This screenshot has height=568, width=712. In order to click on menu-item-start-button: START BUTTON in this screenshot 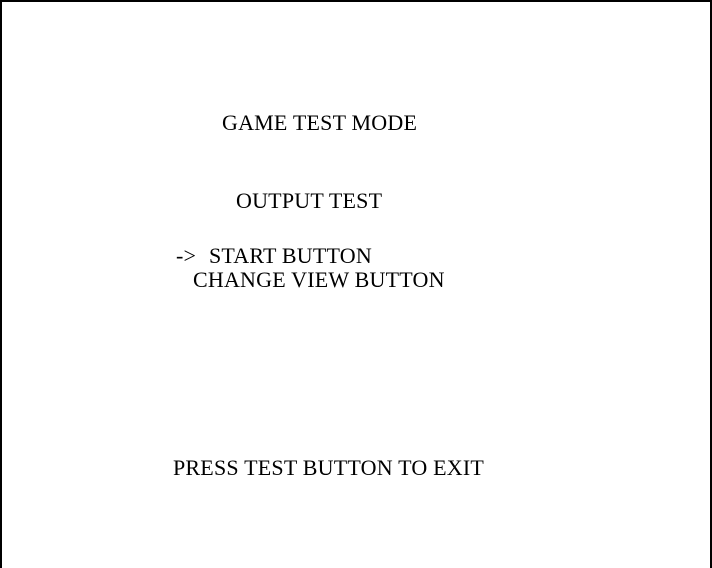, I will do `click(290, 256)`.